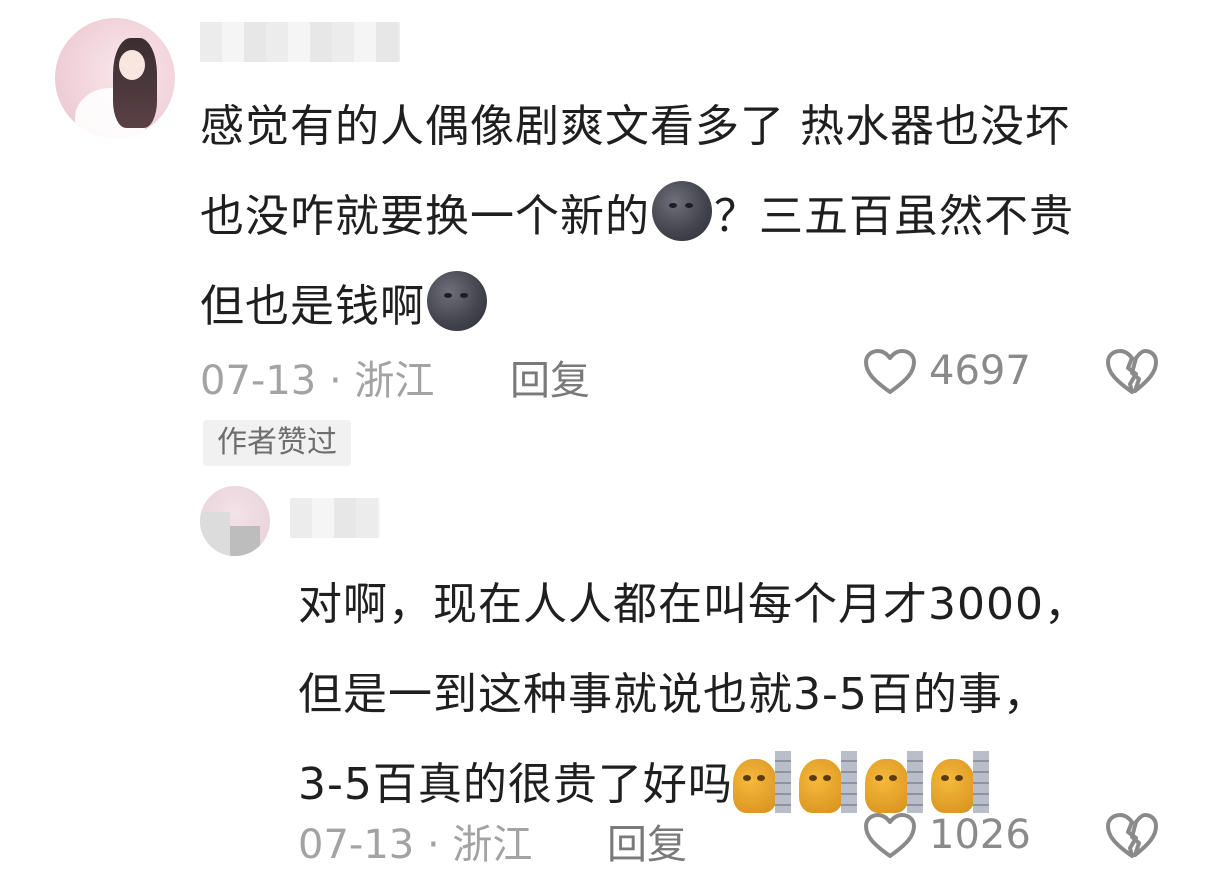  I want to click on like-count: 1026, so click(980, 835).